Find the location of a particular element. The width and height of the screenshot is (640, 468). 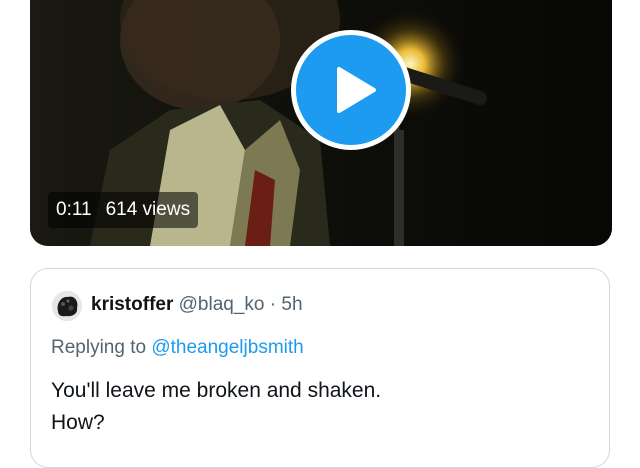

tweet-header: kristoffer @blaq_ko · 5h is located at coordinates (197, 305).